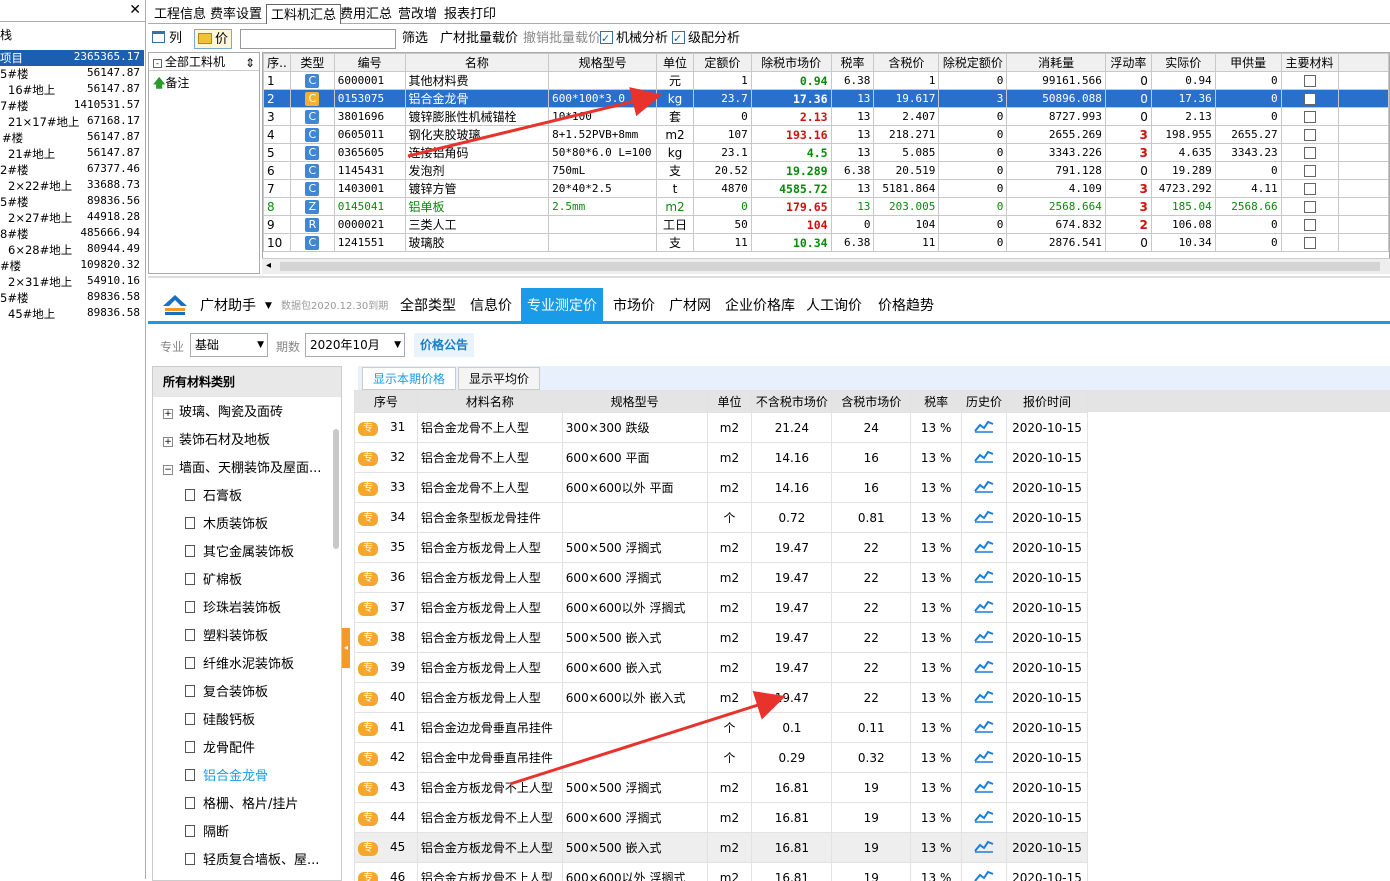  What do you see at coordinates (167, 39) in the screenshot?
I see `column-button: 列` at bounding box center [167, 39].